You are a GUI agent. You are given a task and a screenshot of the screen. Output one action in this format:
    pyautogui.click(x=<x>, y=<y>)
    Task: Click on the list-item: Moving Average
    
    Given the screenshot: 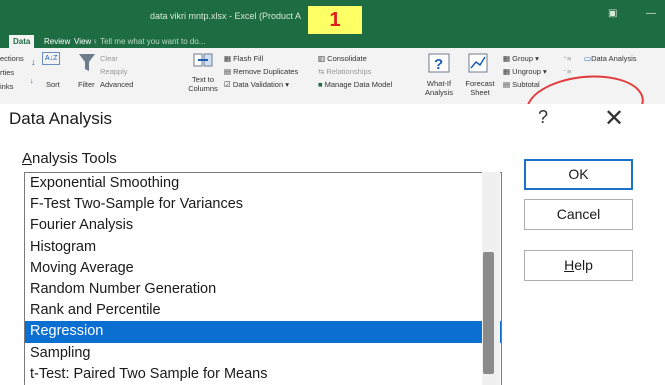 What is the action you would take?
    pyautogui.click(x=263, y=268)
    